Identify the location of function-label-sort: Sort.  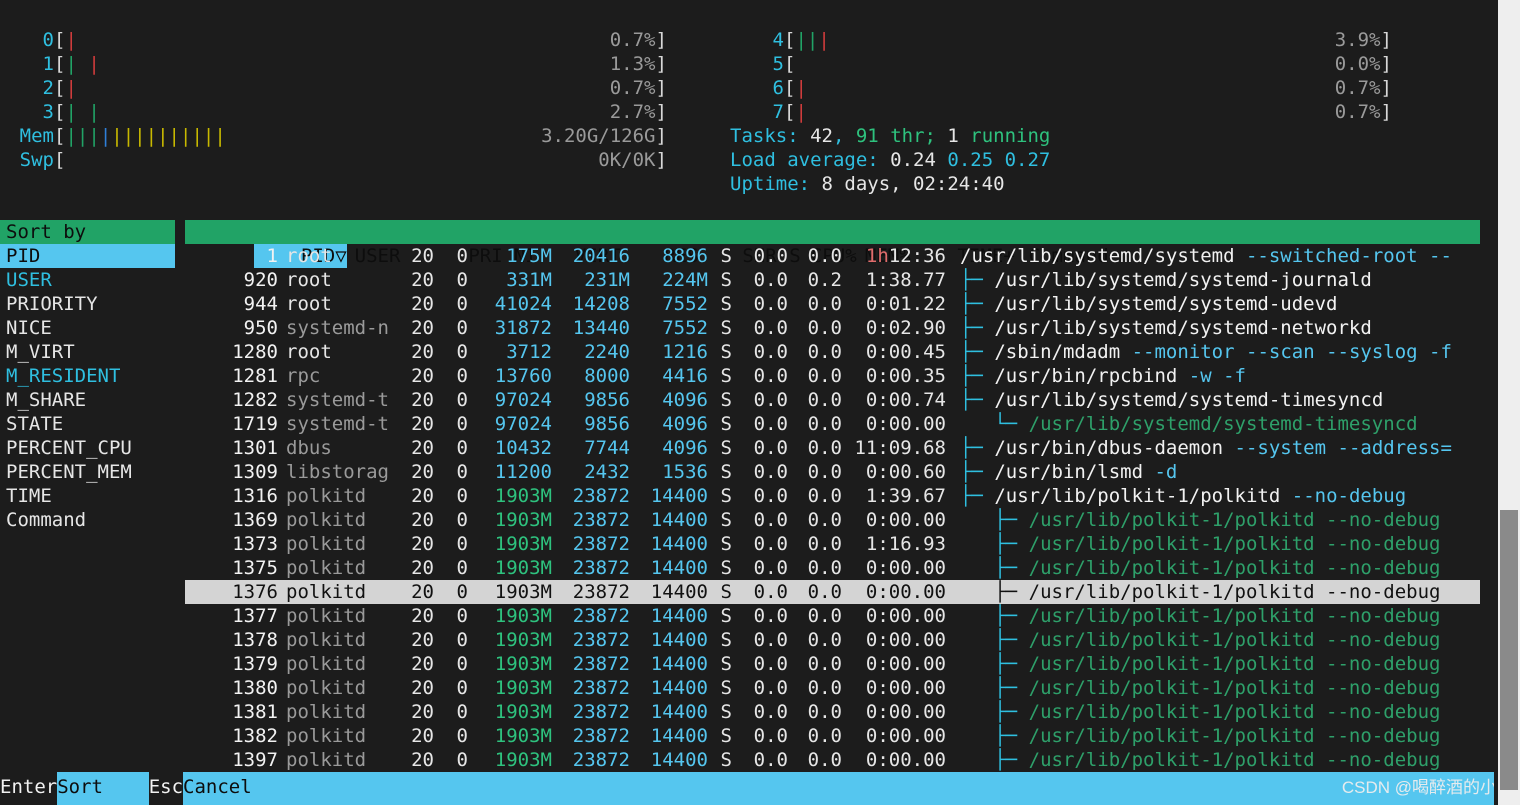
(103, 788).